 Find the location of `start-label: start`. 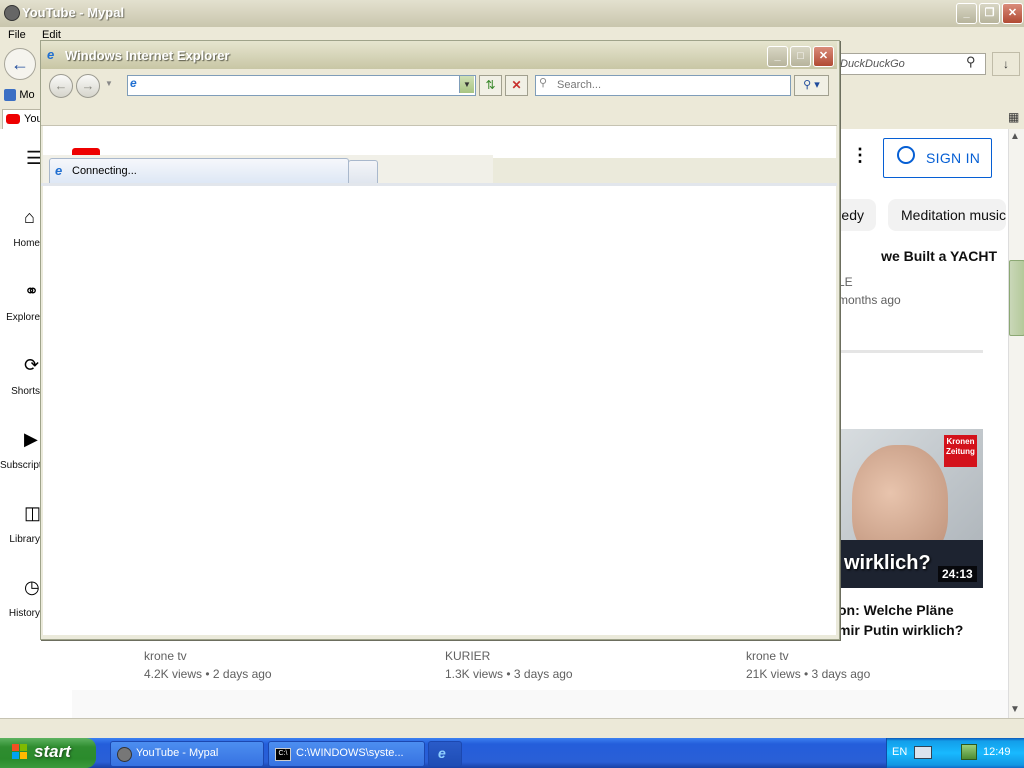

start-label: start is located at coordinates (52, 751).